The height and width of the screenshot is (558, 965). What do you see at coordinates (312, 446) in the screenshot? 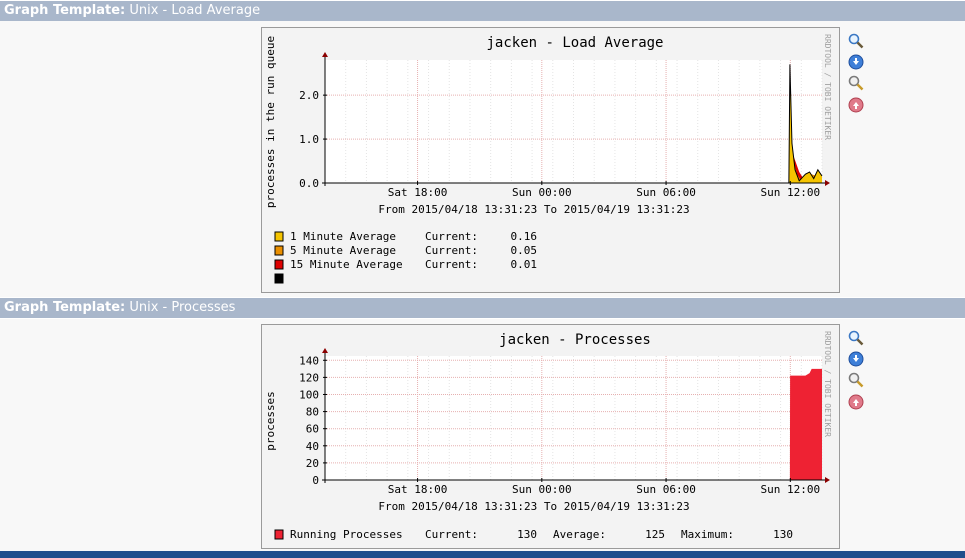
I see `y-tick-label: 40` at bounding box center [312, 446].